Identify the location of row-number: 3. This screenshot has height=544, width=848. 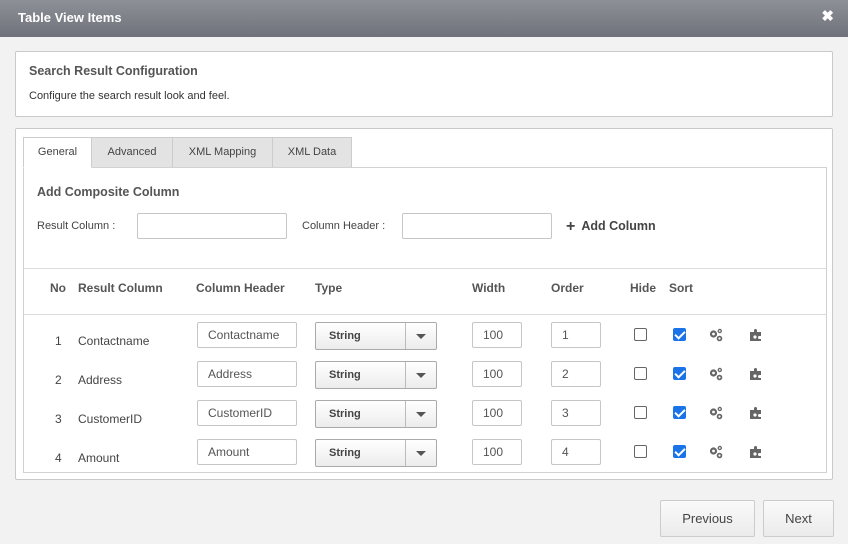
(58, 419).